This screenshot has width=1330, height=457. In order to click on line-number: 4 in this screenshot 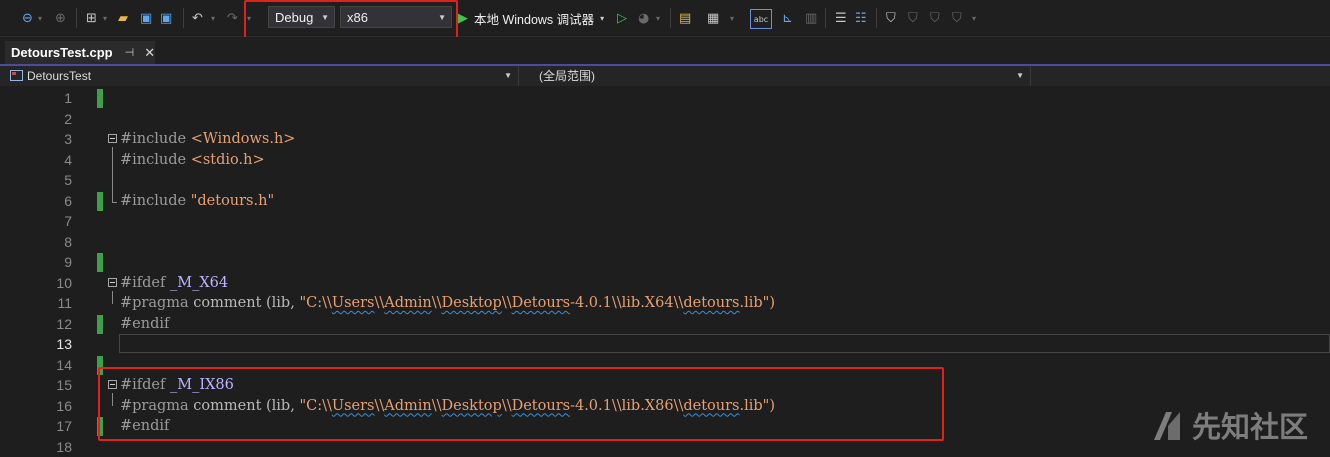, I will do `click(36, 160)`.